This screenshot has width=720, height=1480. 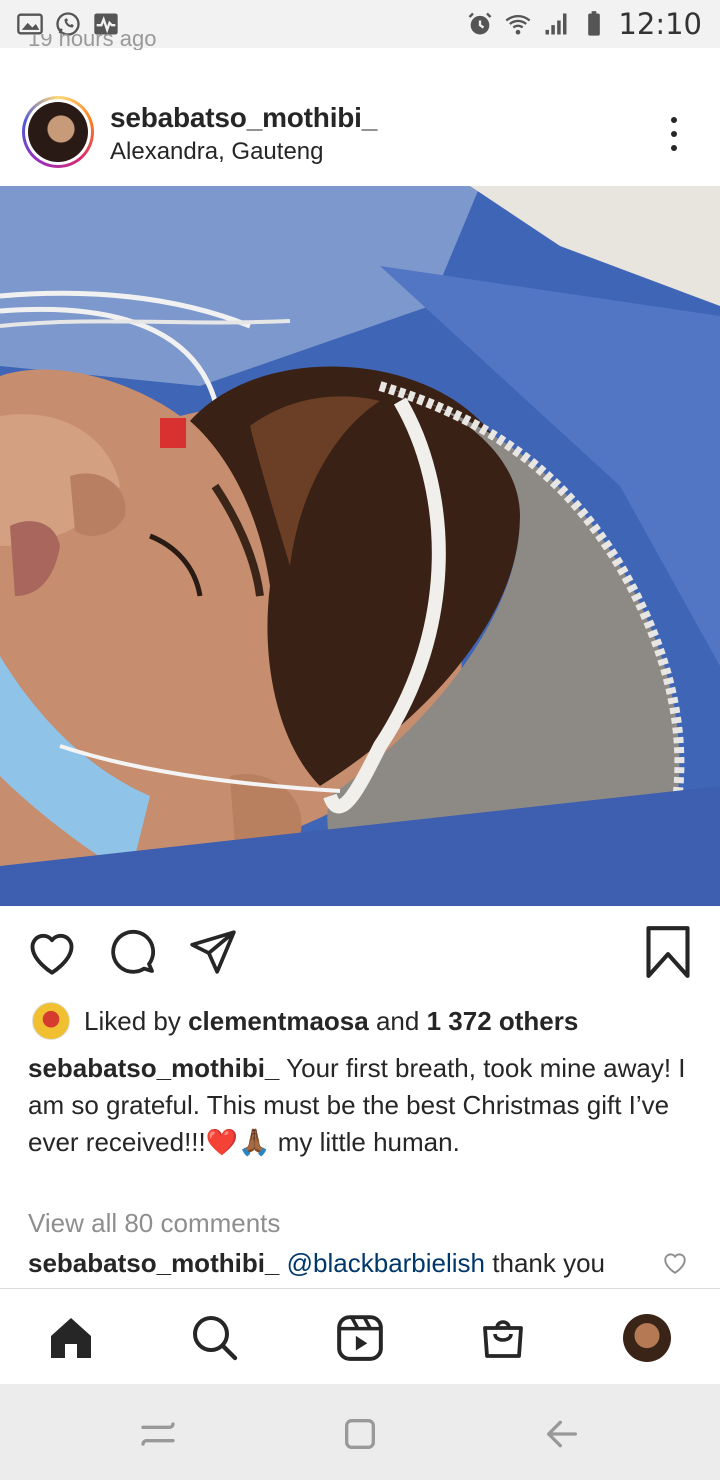 What do you see at coordinates (154, 1223) in the screenshot?
I see `view-all-comments-link: View all 80 comments` at bounding box center [154, 1223].